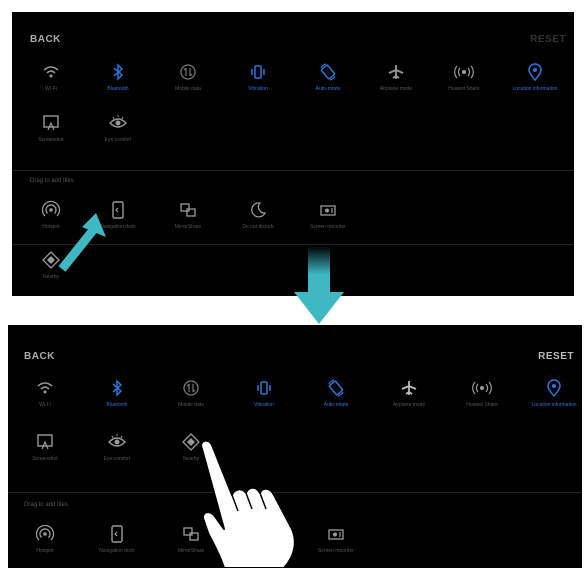  Describe the element at coordinates (188, 210) in the screenshot. I see `mirrorshare-icon` at that location.